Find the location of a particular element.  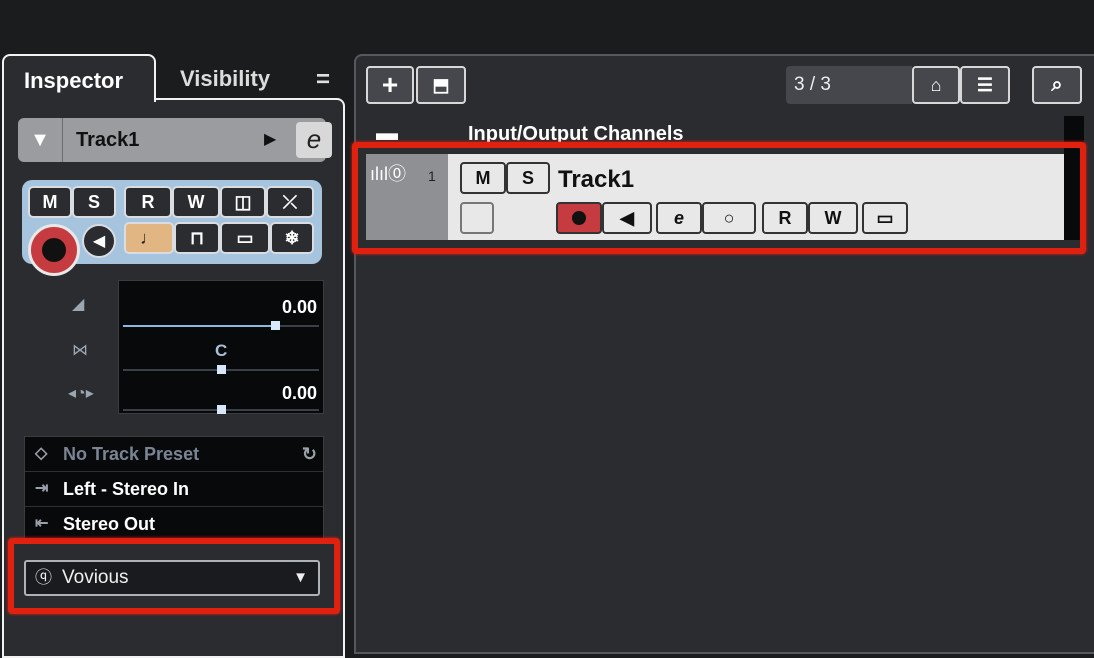

read-button: R is located at coordinates (148, 202).